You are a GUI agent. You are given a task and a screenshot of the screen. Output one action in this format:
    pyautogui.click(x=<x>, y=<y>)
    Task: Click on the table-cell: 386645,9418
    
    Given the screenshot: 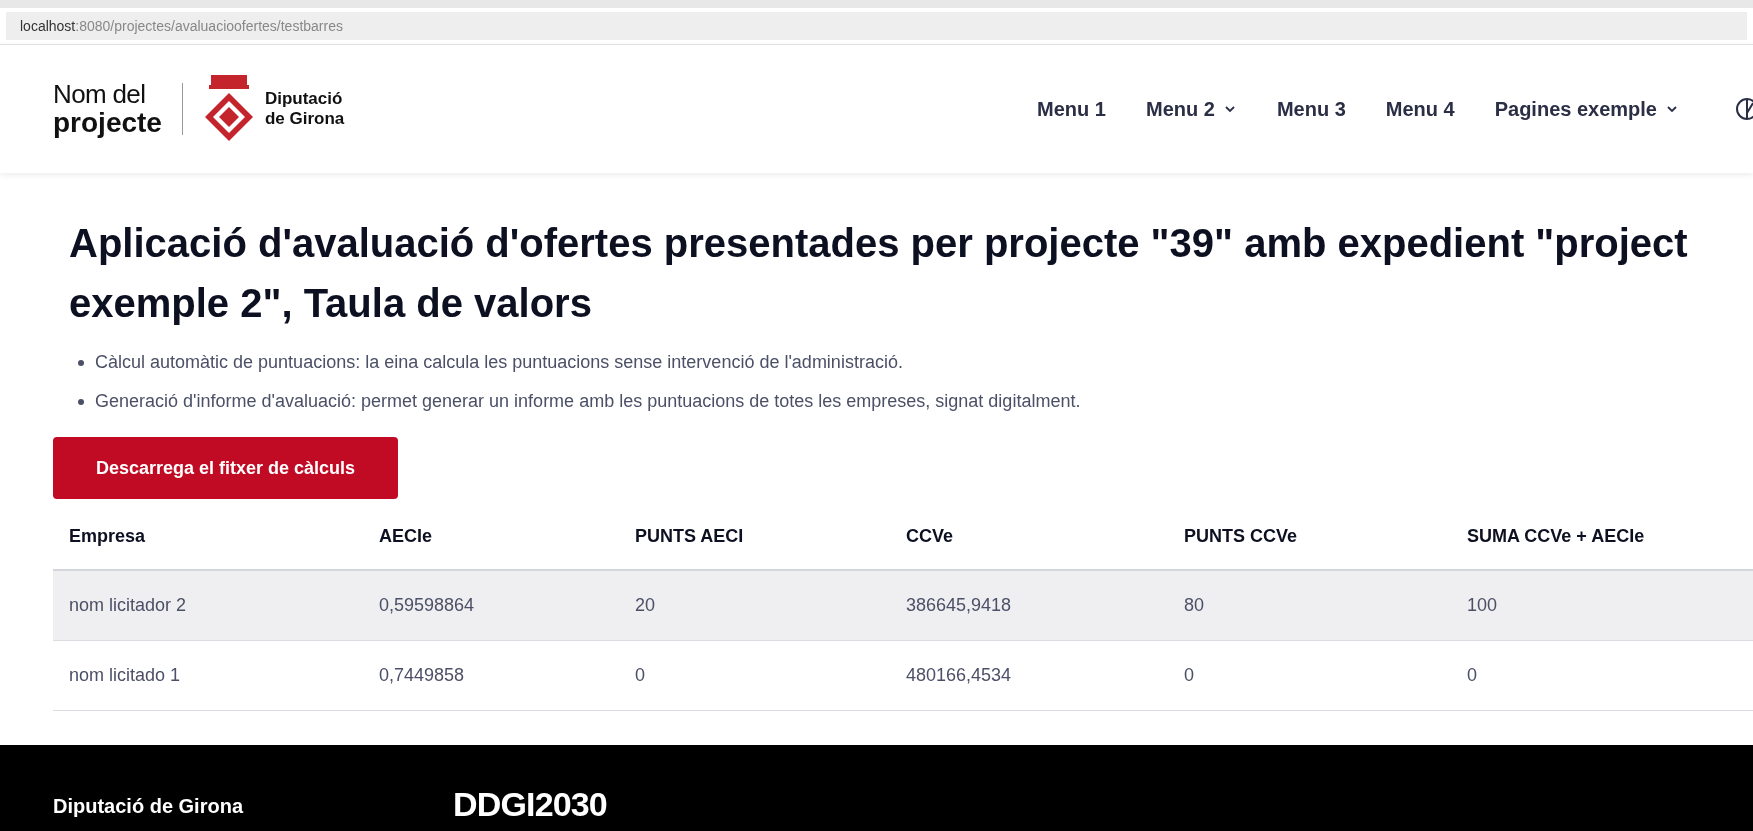 What is the action you would take?
    pyautogui.click(x=959, y=605)
    